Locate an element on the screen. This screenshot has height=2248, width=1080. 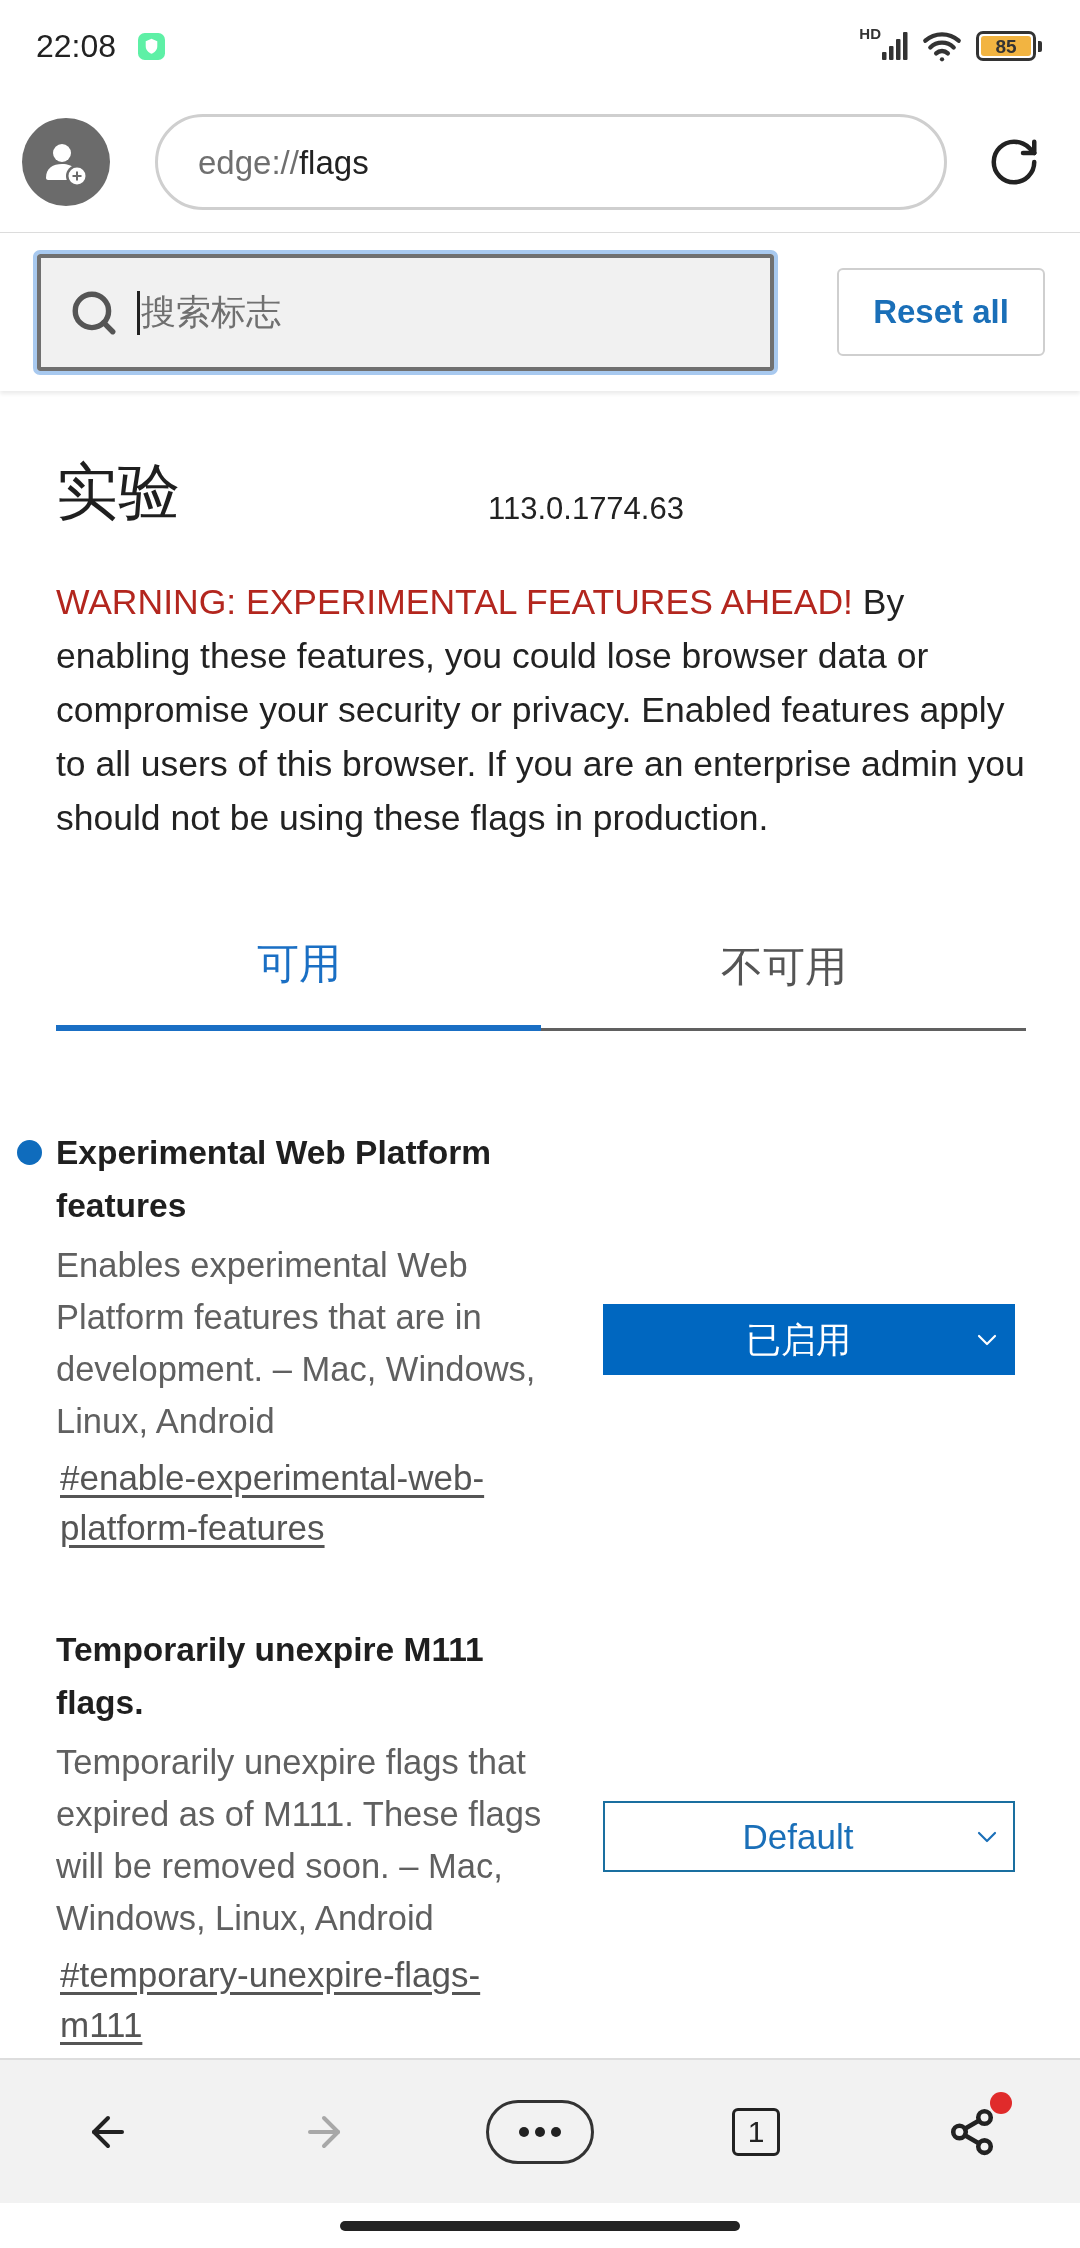
address-bar: edge://flags is located at coordinates (551, 162).